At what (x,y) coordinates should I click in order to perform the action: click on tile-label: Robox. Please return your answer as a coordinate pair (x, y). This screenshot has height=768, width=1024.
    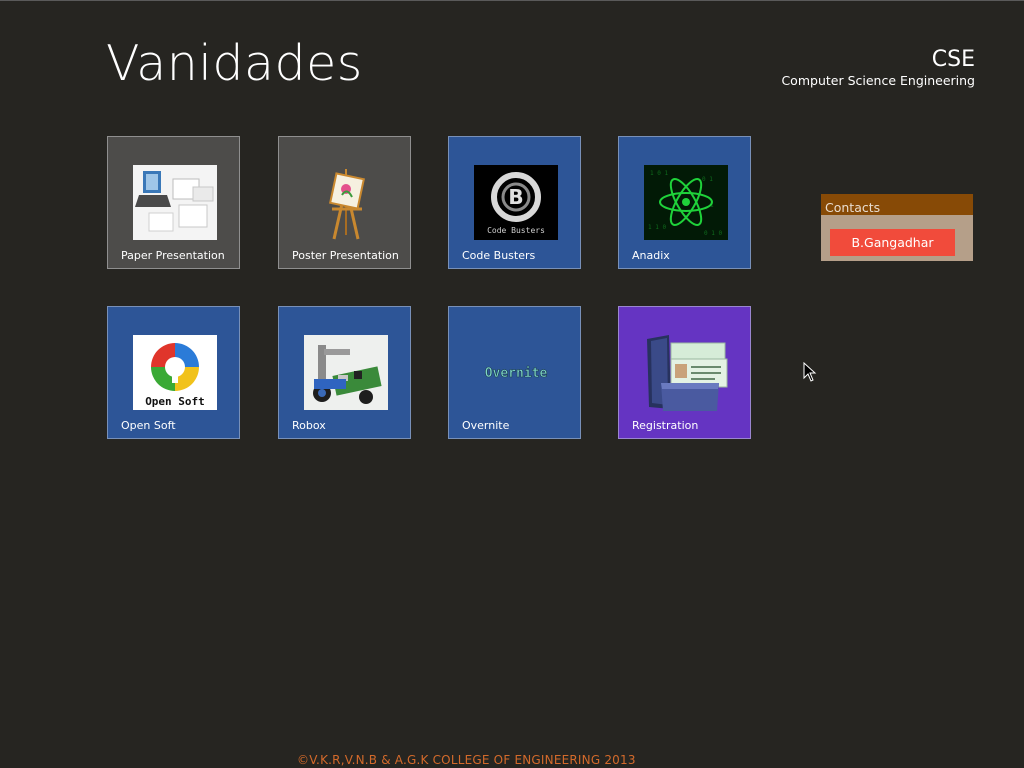
    Looking at the image, I should click on (309, 425).